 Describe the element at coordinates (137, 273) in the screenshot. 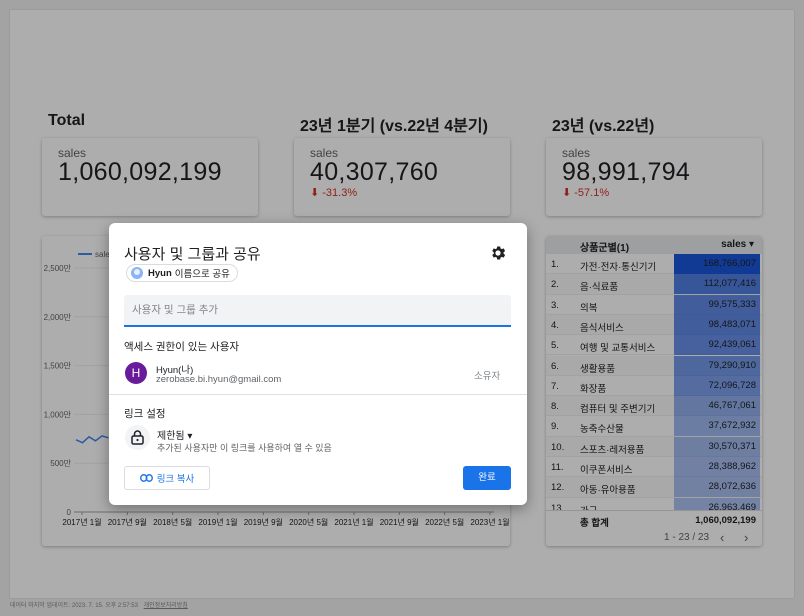

I see `avatar` at that location.